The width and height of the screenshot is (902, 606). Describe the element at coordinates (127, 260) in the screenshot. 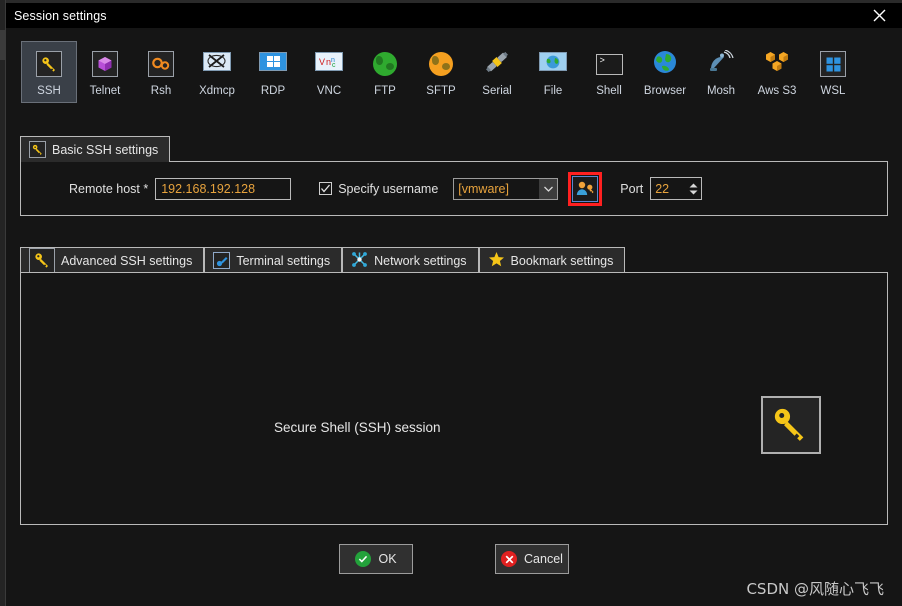

I see `tab-advanced-label: Advanced SSH settings` at that location.